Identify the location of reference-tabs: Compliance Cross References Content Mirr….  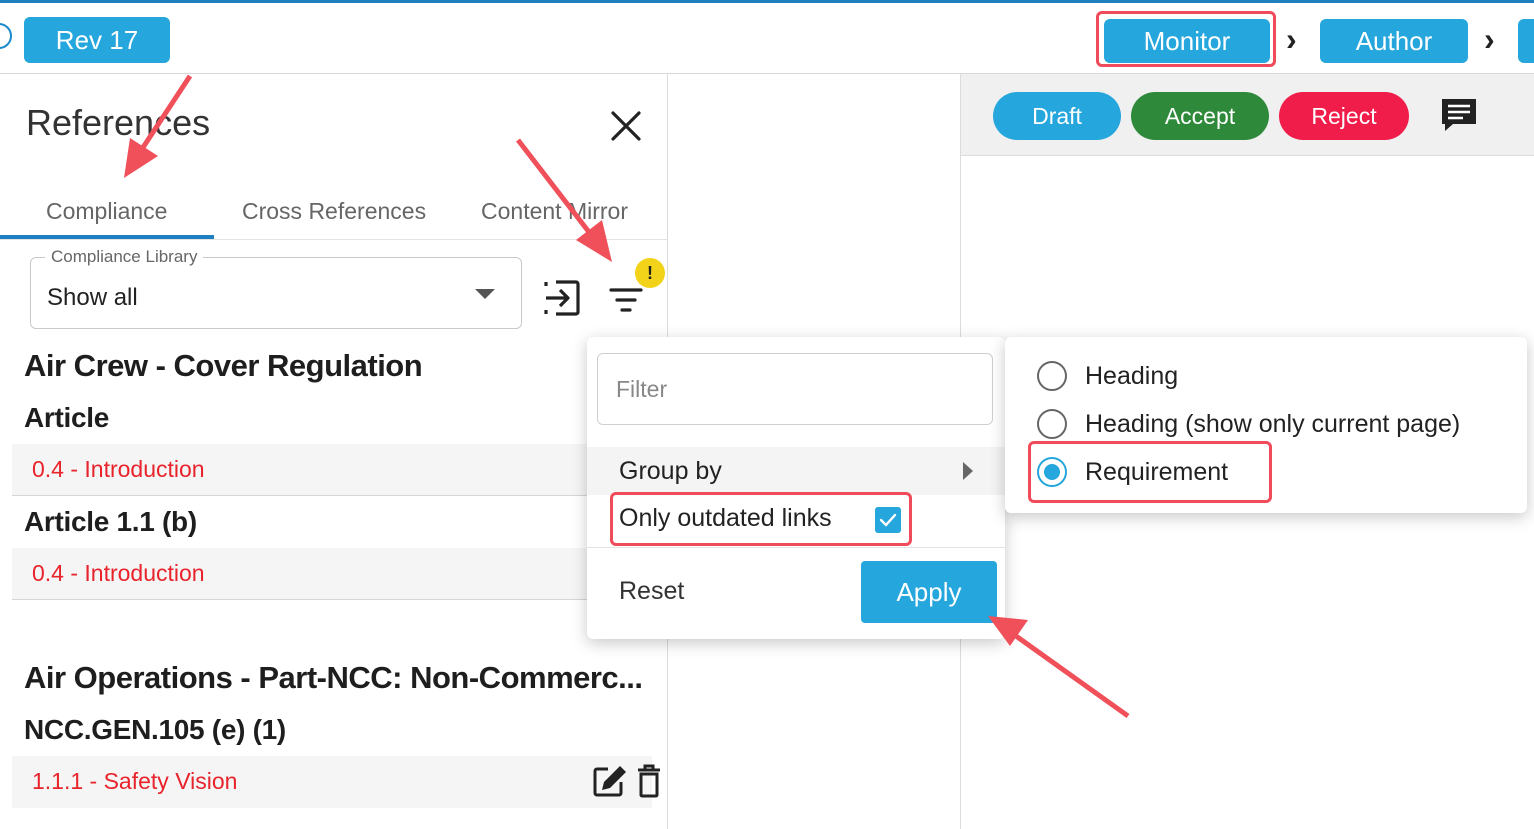
(334, 211).